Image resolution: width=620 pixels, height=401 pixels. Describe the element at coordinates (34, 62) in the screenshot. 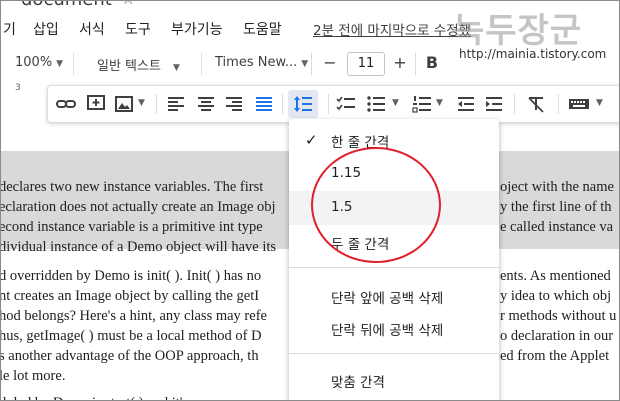

I see `zoom-value: 100%` at that location.